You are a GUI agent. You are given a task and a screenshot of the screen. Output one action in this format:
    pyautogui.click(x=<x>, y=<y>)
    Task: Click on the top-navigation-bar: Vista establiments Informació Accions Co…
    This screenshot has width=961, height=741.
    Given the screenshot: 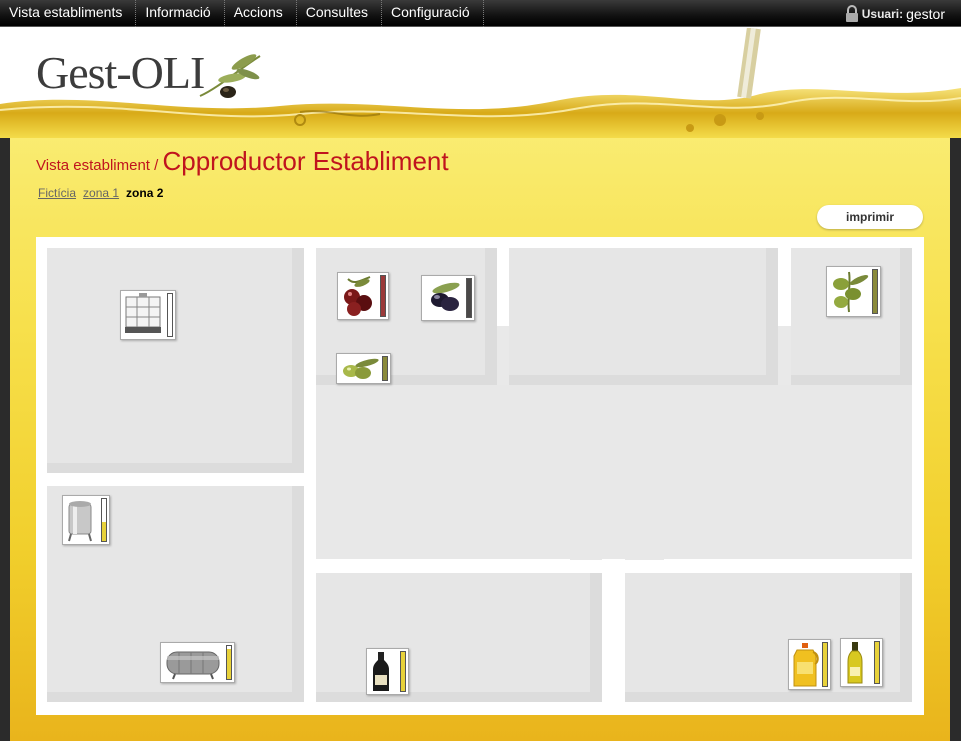 What is the action you would take?
    pyautogui.click(x=480, y=13)
    